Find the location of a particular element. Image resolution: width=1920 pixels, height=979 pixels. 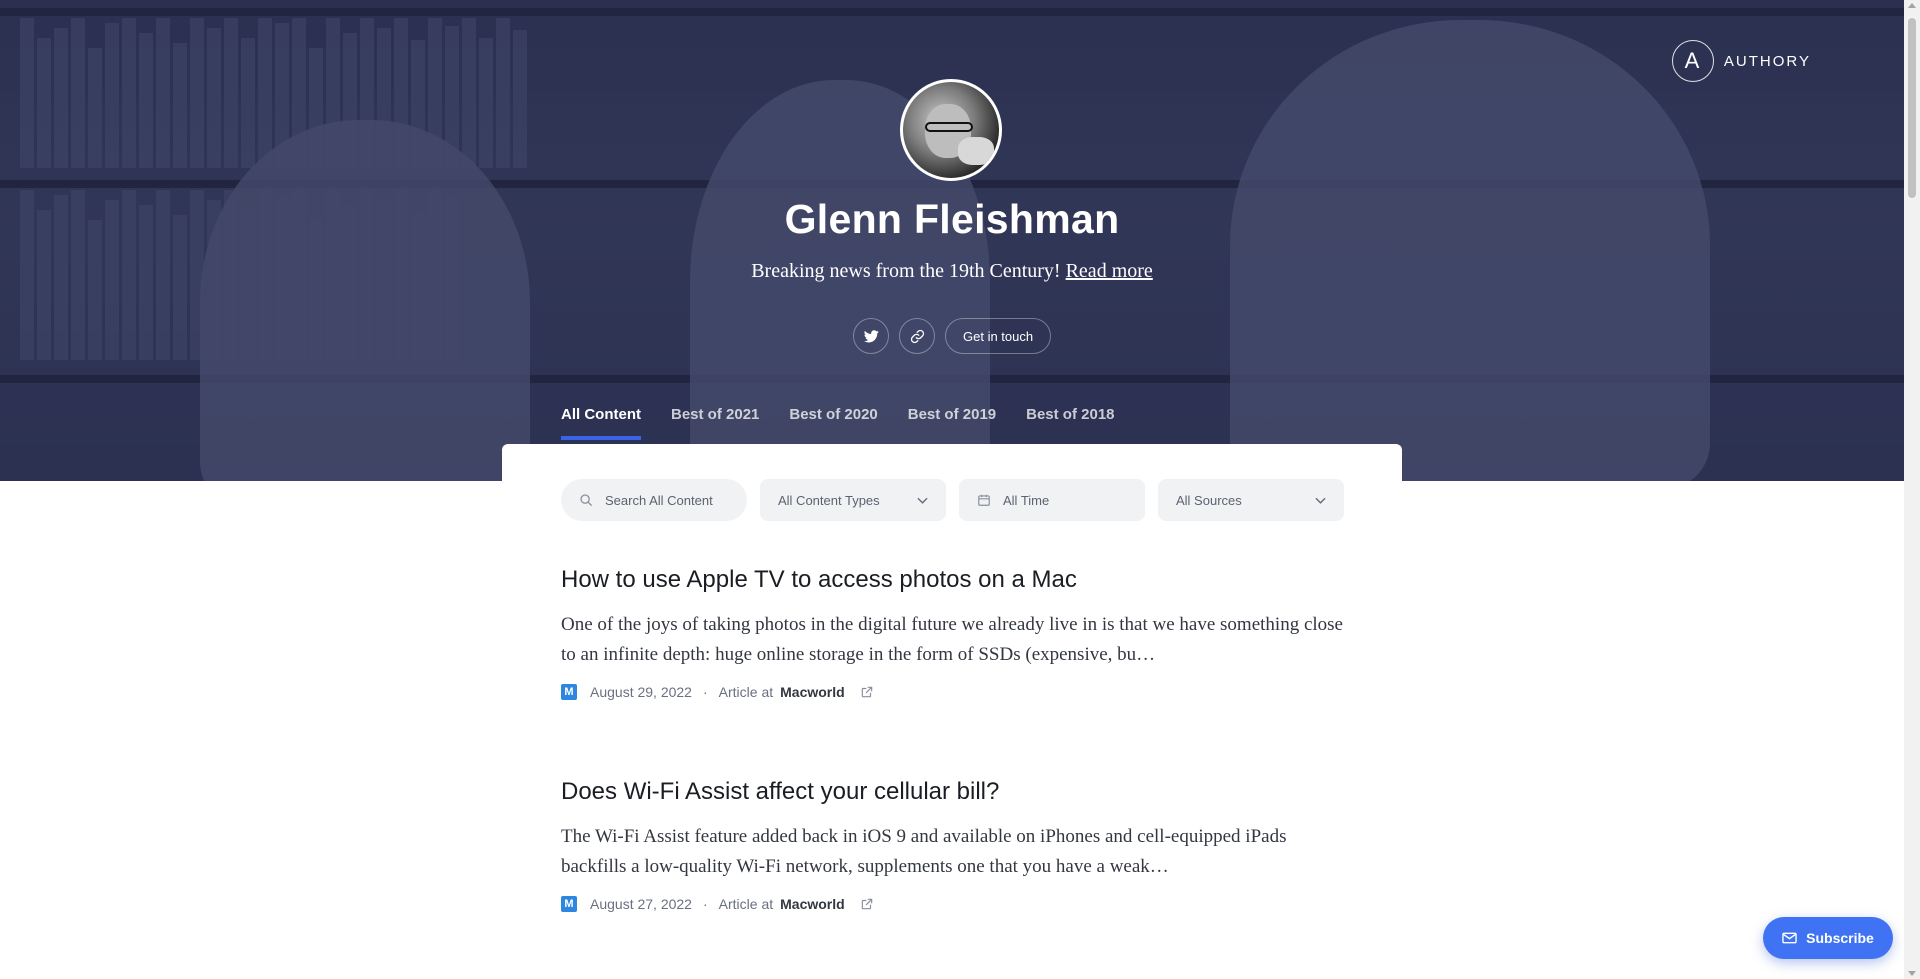

tab-best-of-2021: Best of 2021 is located at coordinates (715, 423).